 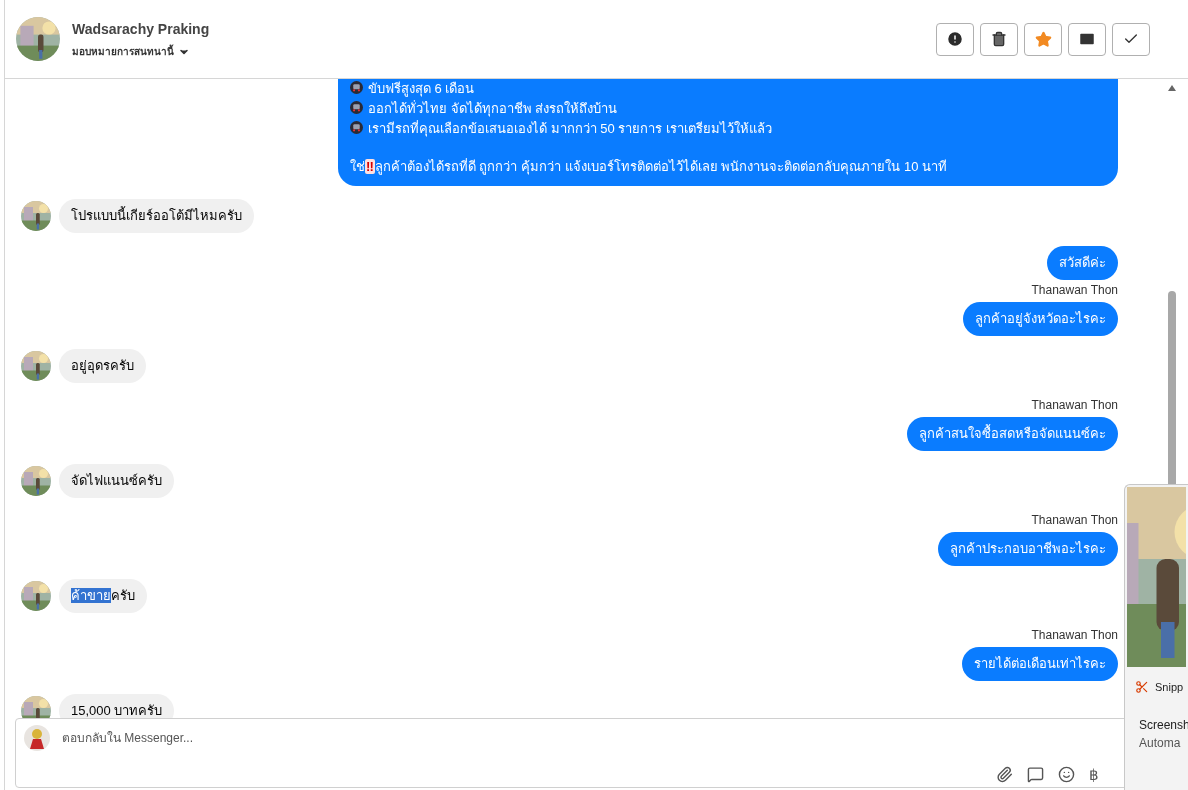 I want to click on message-line: ใช่‼ลูกค้าต้องได้รถที่ดี ถูกกว่า คุ้มกว่า แจ้งเบอร์โทรติดต่อไว้ได้เลย พนักงานจะติดต่อกลับคุณภายใน 10 นาที, so click(x=649, y=167).